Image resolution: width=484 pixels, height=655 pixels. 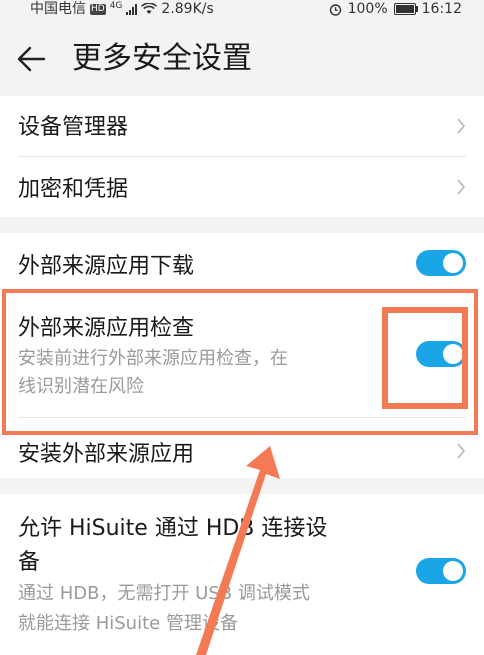 I want to click on carrier-label: 中国电信, so click(x=58, y=9).